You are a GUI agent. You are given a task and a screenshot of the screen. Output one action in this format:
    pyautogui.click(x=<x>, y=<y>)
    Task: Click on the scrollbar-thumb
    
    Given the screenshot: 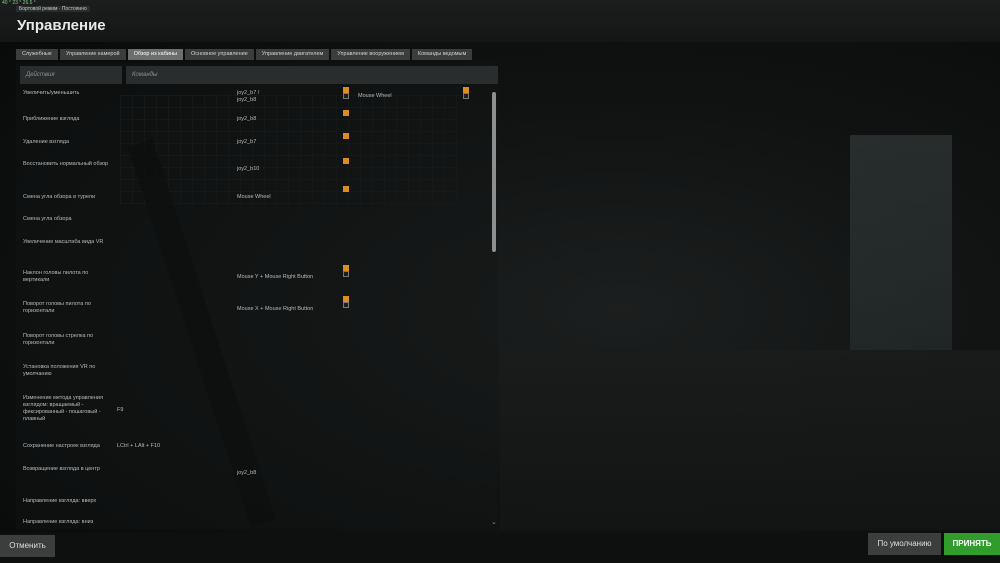 What is the action you would take?
    pyautogui.click(x=494, y=172)
    